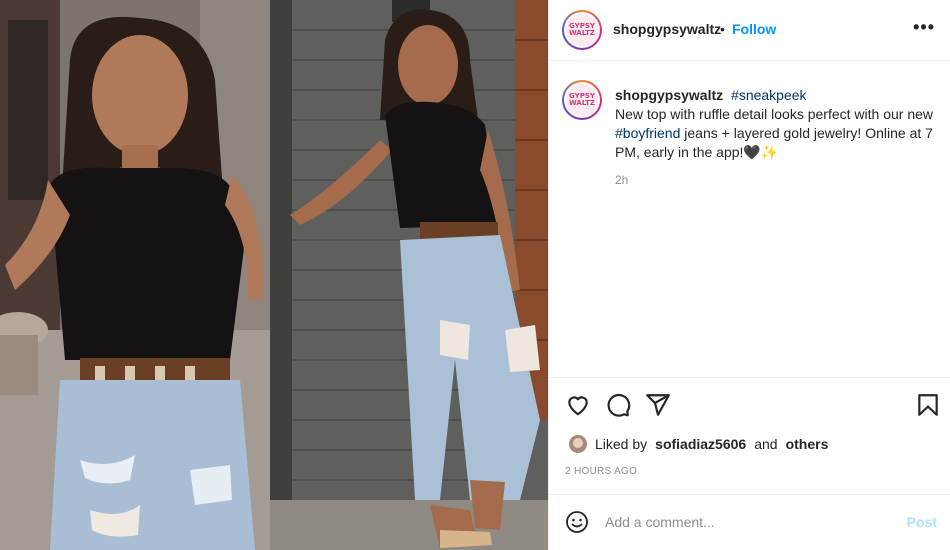 This screenshot has width=950, height=550. Describe the element at coordinates (749, 405) in the screenshot. I see `action-bar` at that location.